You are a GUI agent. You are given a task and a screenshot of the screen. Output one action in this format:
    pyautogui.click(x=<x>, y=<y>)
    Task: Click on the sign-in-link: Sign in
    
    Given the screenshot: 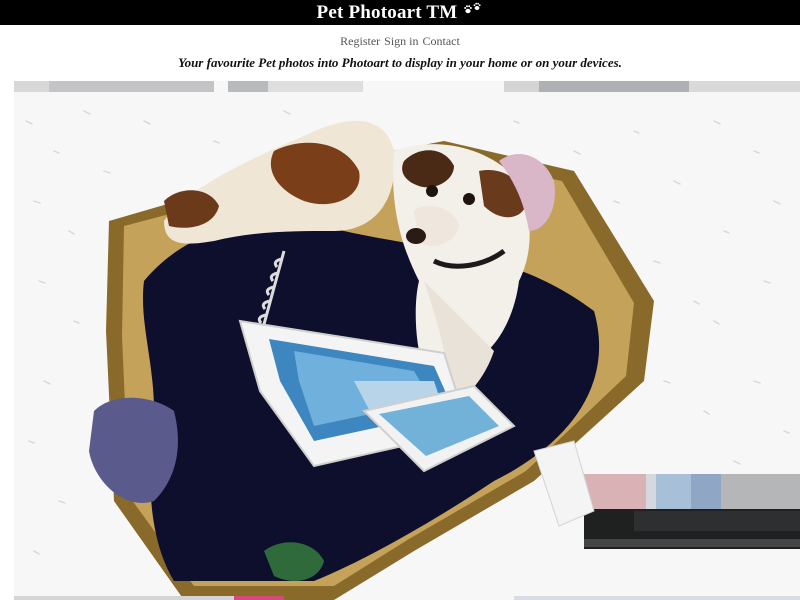 What is the action you would take?
    pyautogui.click(x=401, y=41)
    